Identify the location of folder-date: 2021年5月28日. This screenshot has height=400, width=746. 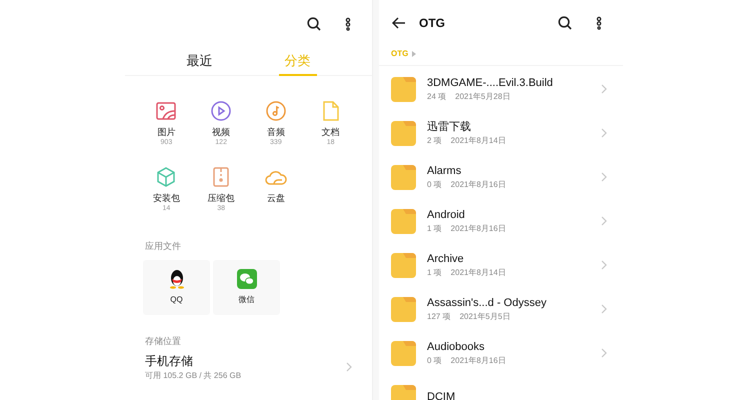
(482, 96).